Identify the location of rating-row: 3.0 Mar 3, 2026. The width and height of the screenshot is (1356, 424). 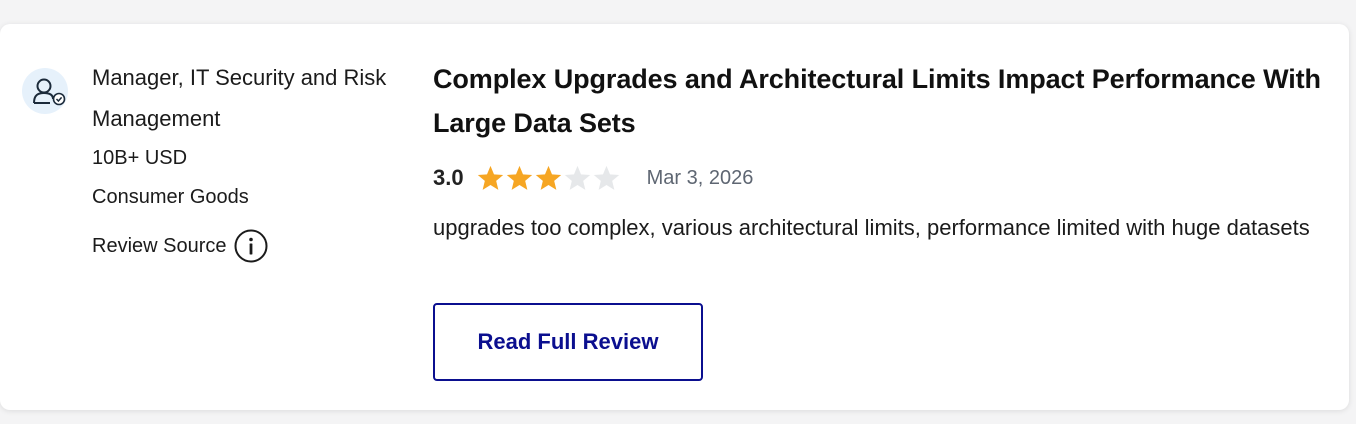
(883, 178).